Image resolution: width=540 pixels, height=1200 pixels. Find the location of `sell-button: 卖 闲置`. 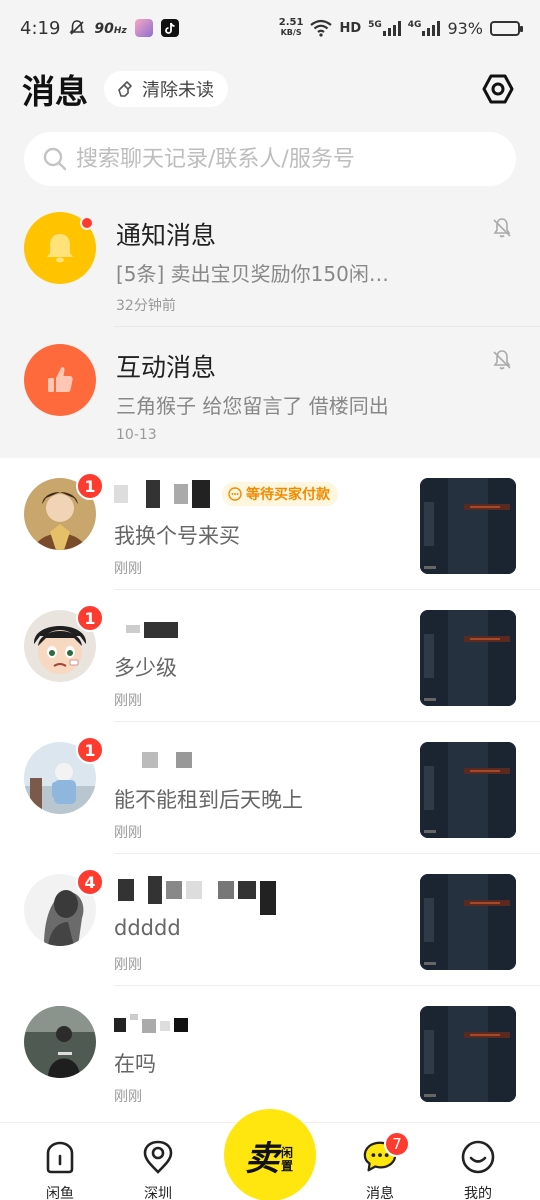

sell-button: 卖 闲置 is located at coordinates (270, 1154).